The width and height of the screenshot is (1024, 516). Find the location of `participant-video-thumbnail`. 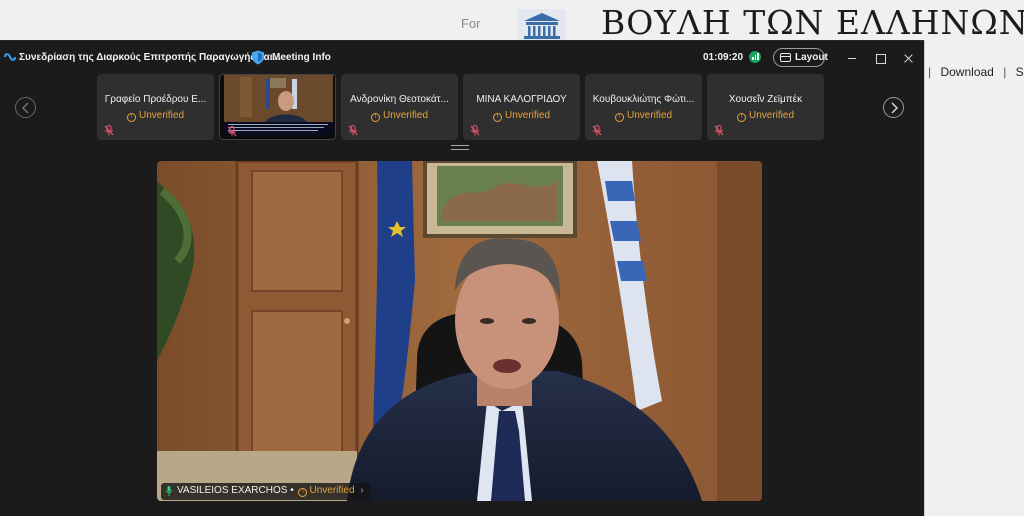

participant-video-thumbnail is located at coordinates (277, 107).